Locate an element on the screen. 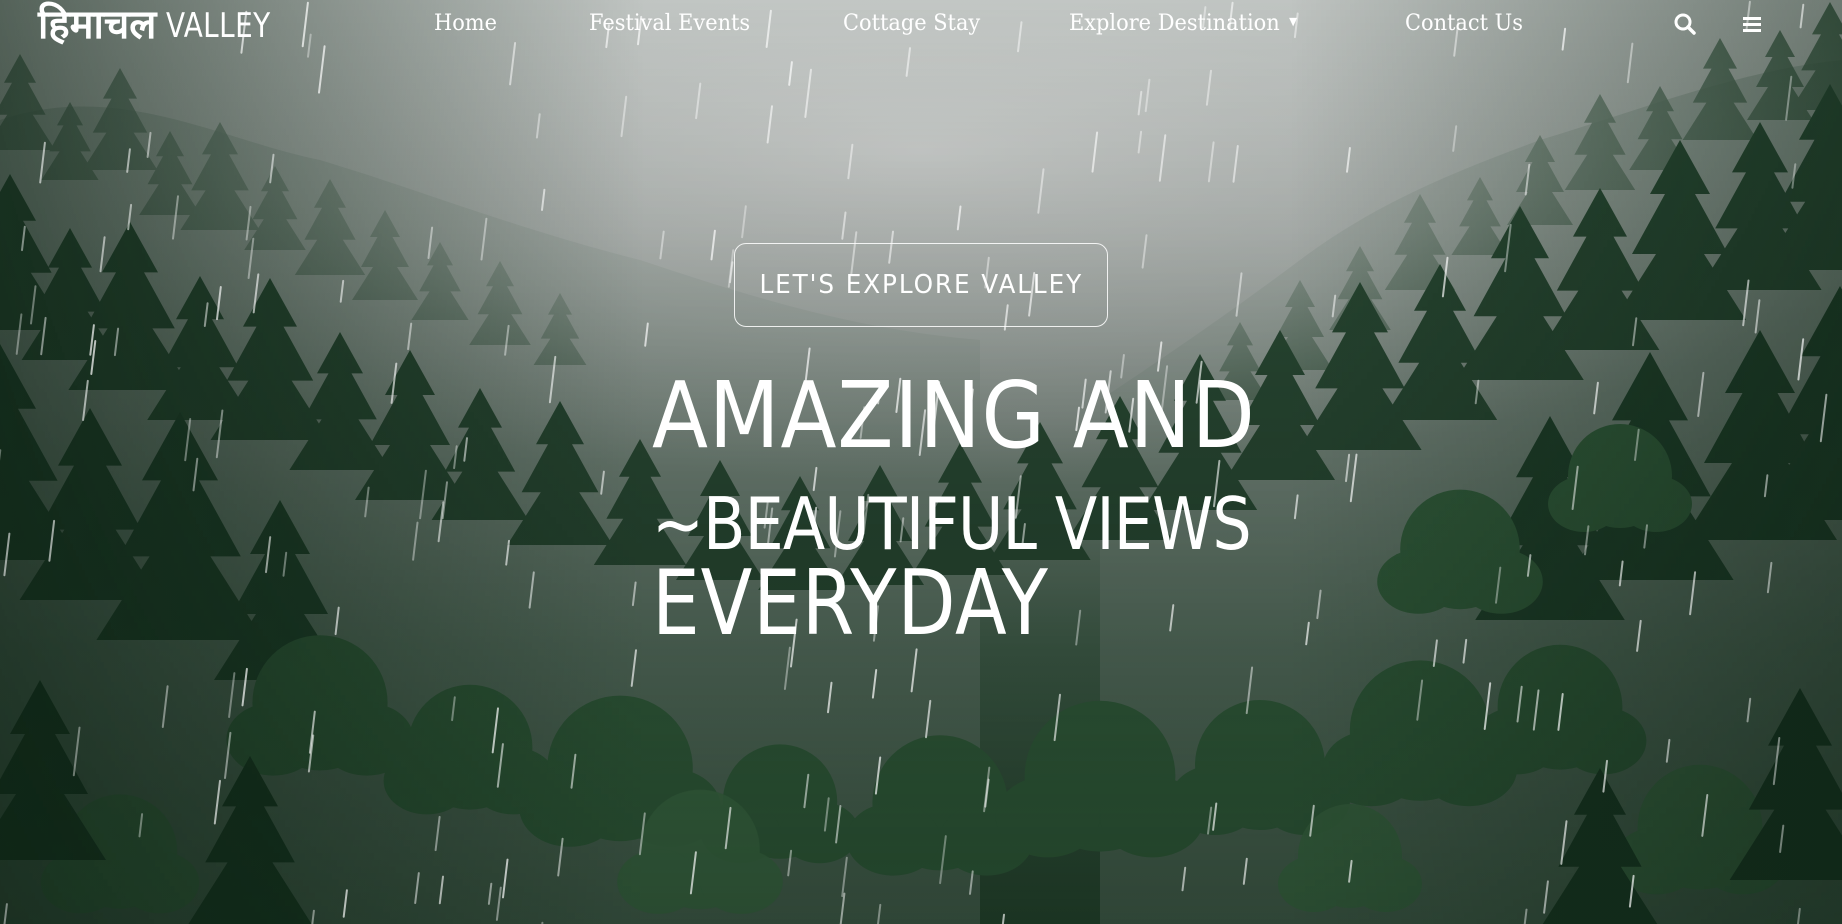 This screenshot has height=924, width=1842. nav-item-contact-us: Contact Us is located at coordinates (1464, 24).